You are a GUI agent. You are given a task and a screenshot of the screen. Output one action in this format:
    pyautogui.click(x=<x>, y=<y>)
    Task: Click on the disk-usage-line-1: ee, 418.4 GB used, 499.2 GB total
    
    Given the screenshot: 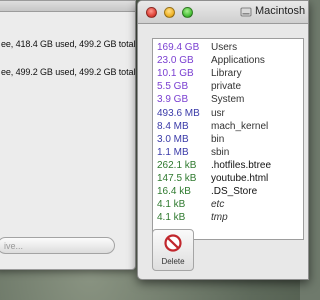 What is the action you would take?
    pyautogui.click(x=68, y=44)
    